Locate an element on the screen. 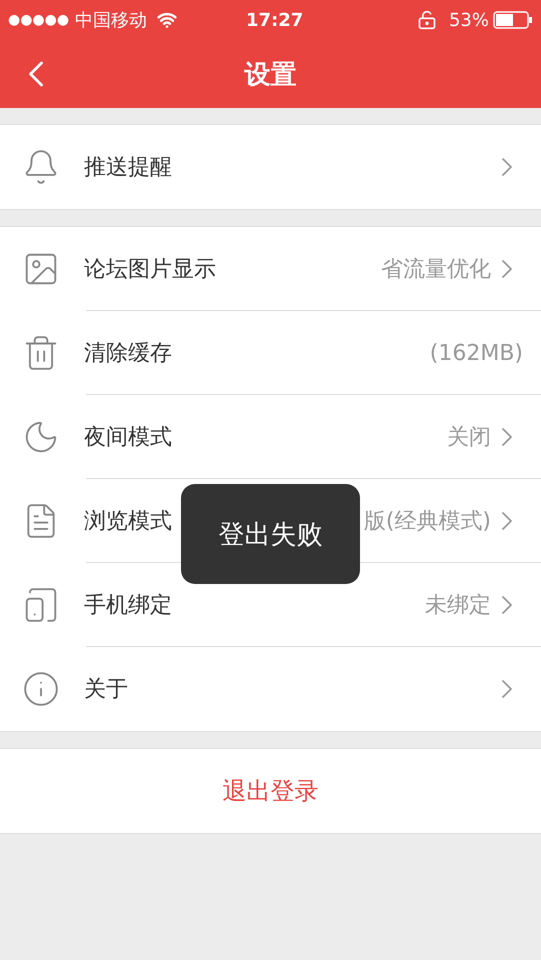  info-icon is located at coordinates (41, 689).